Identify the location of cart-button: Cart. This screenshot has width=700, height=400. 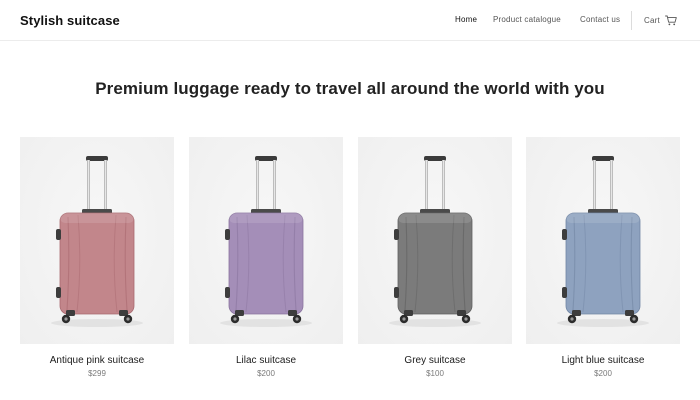
(660, 20).